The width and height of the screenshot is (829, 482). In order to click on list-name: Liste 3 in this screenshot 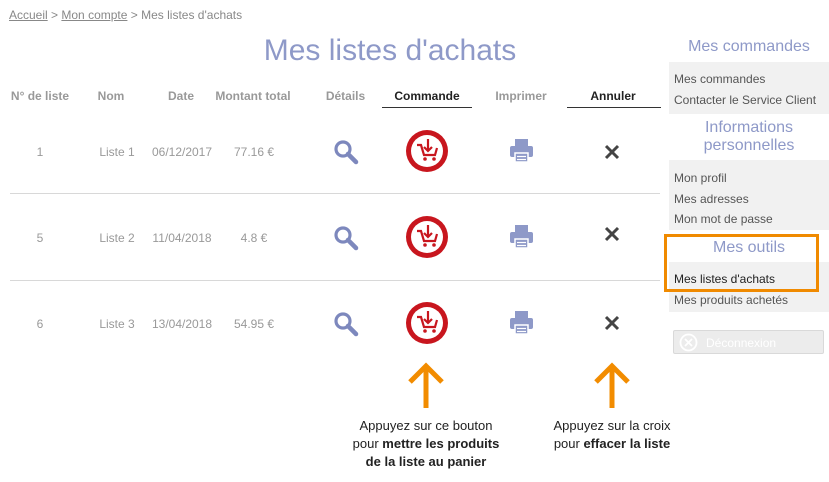, I will do `click(117, 324)`.